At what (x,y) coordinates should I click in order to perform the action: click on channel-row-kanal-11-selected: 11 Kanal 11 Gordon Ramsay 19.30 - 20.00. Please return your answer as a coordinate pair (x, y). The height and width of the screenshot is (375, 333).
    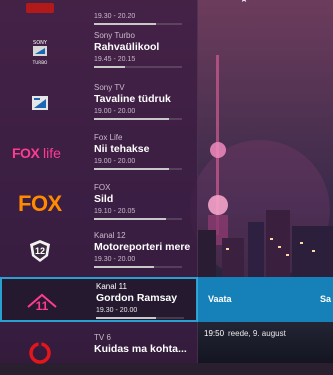
    Looking at the image, I should click on (99, 299).